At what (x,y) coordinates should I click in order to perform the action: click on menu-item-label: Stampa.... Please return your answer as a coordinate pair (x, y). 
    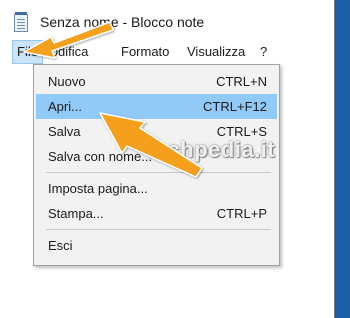
    Looking at the image, I should click on (76, 213).